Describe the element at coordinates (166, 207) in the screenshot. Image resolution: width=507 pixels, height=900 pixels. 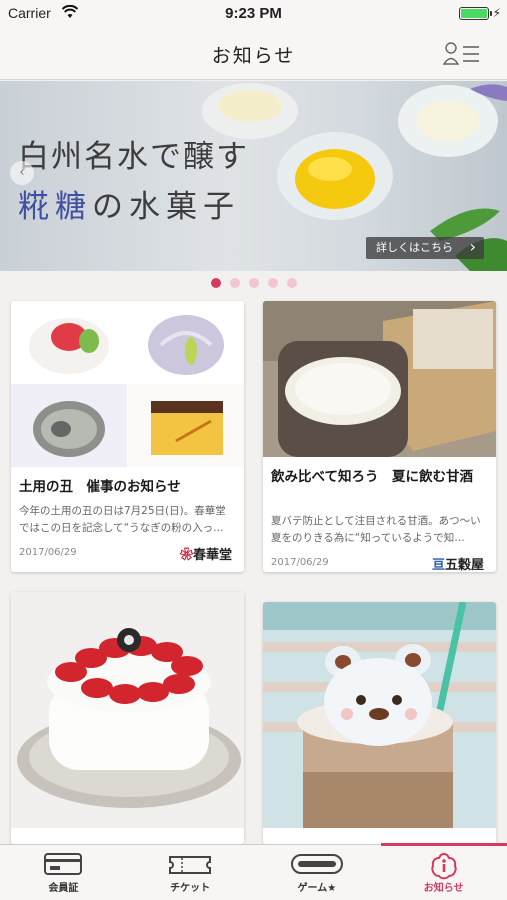
I see `banner-subheadline-rest: の水菓子` at that location.